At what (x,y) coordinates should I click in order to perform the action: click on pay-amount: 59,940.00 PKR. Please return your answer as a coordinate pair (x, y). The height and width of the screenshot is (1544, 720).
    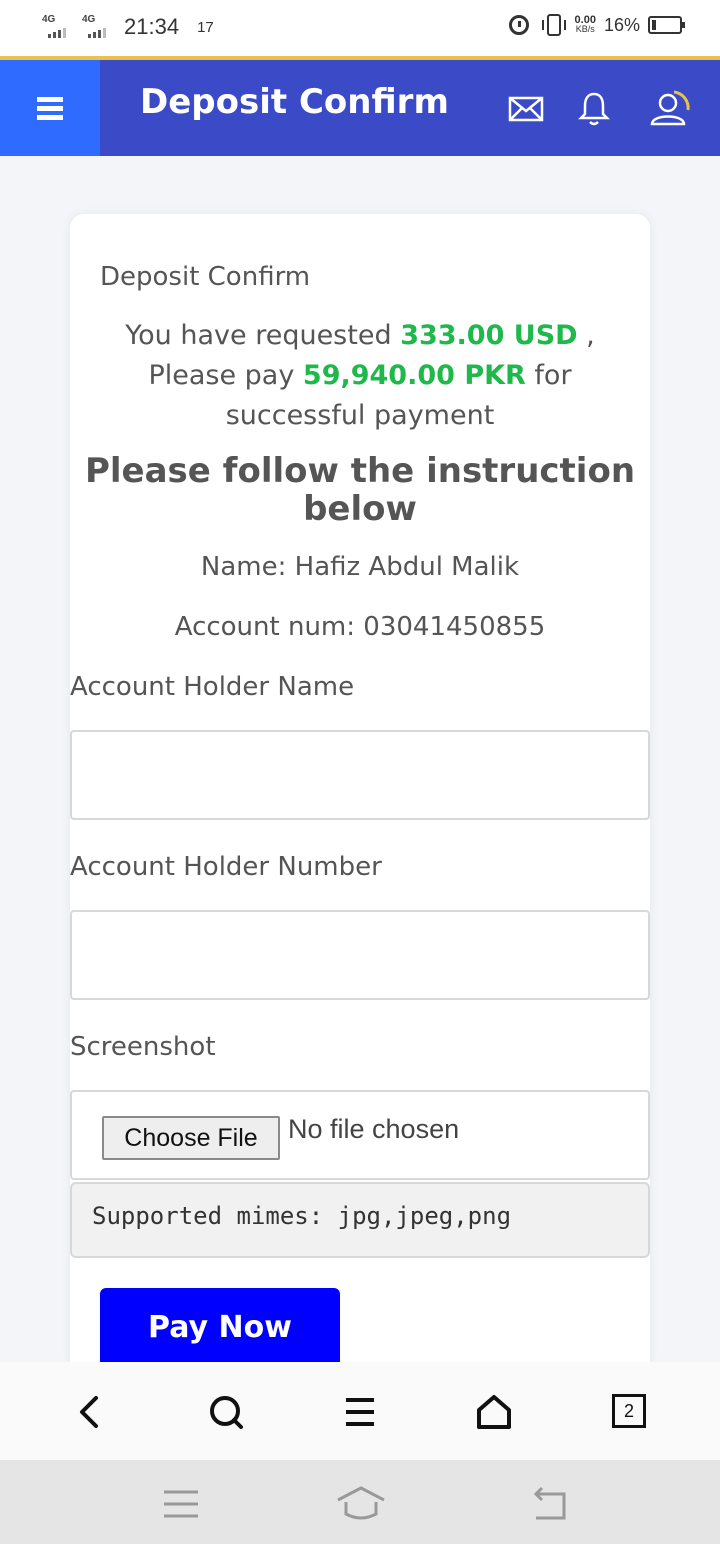
    Looking at the image, I should click on (414, 375).